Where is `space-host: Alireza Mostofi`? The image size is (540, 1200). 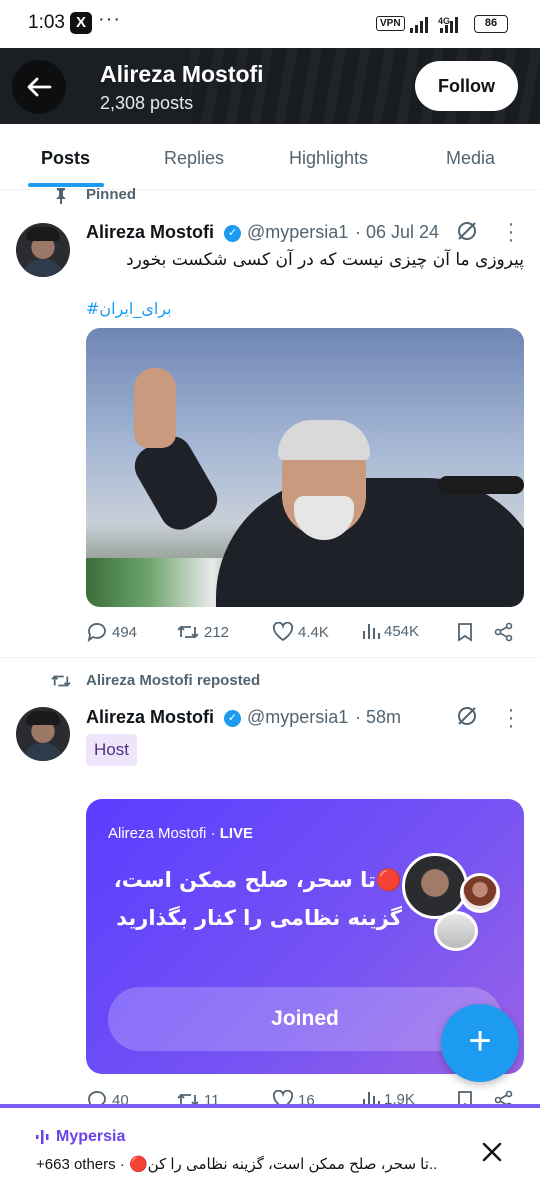
space-host: Alireza Mostofi is located at coordinates (157, 833).